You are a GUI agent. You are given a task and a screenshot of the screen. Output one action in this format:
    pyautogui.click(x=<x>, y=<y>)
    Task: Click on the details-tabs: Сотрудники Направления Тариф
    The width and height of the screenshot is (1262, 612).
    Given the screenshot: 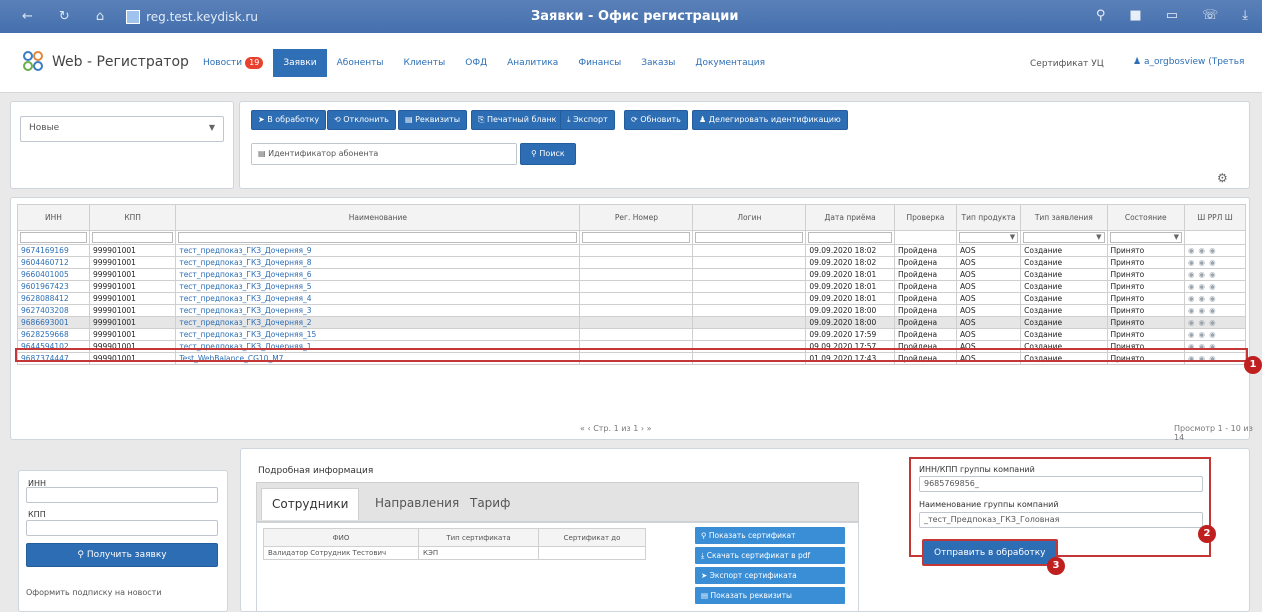 What is the action you would take?
    pyautogui.click(x=557, y=502)
    